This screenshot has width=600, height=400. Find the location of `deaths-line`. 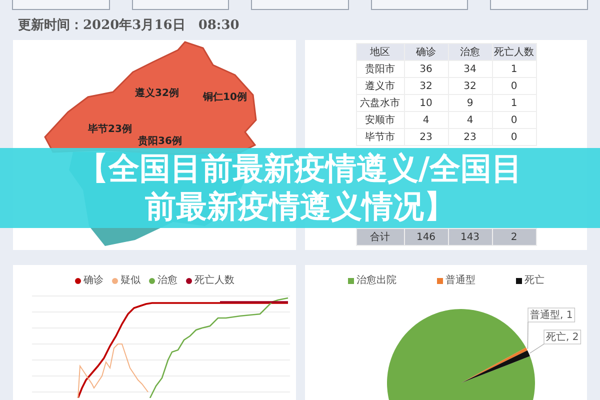

deaths-line is located at coordinates (254, 302).